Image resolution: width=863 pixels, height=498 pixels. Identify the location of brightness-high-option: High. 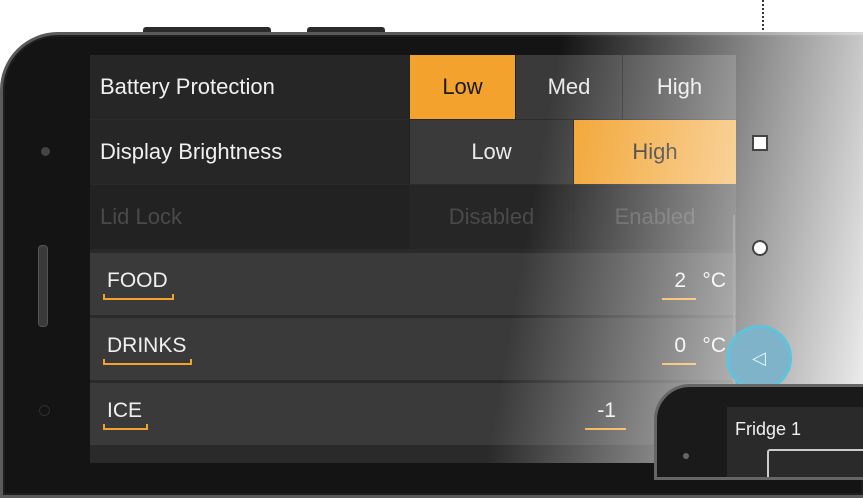
(654, 152).